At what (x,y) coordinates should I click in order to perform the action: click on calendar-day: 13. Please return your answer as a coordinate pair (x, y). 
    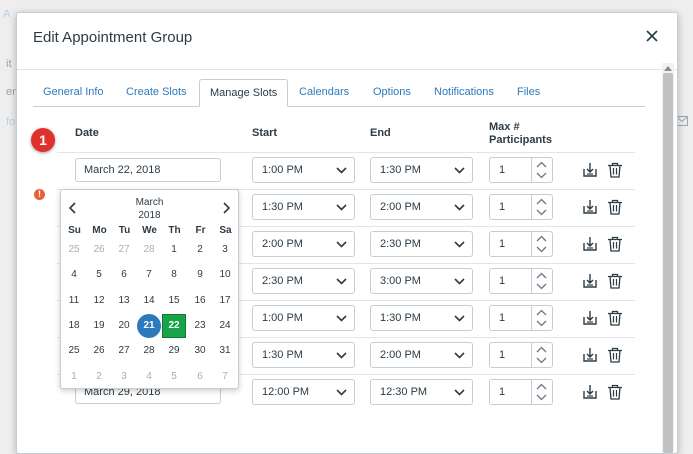
    Looking at the image, I should click on (124, 301).